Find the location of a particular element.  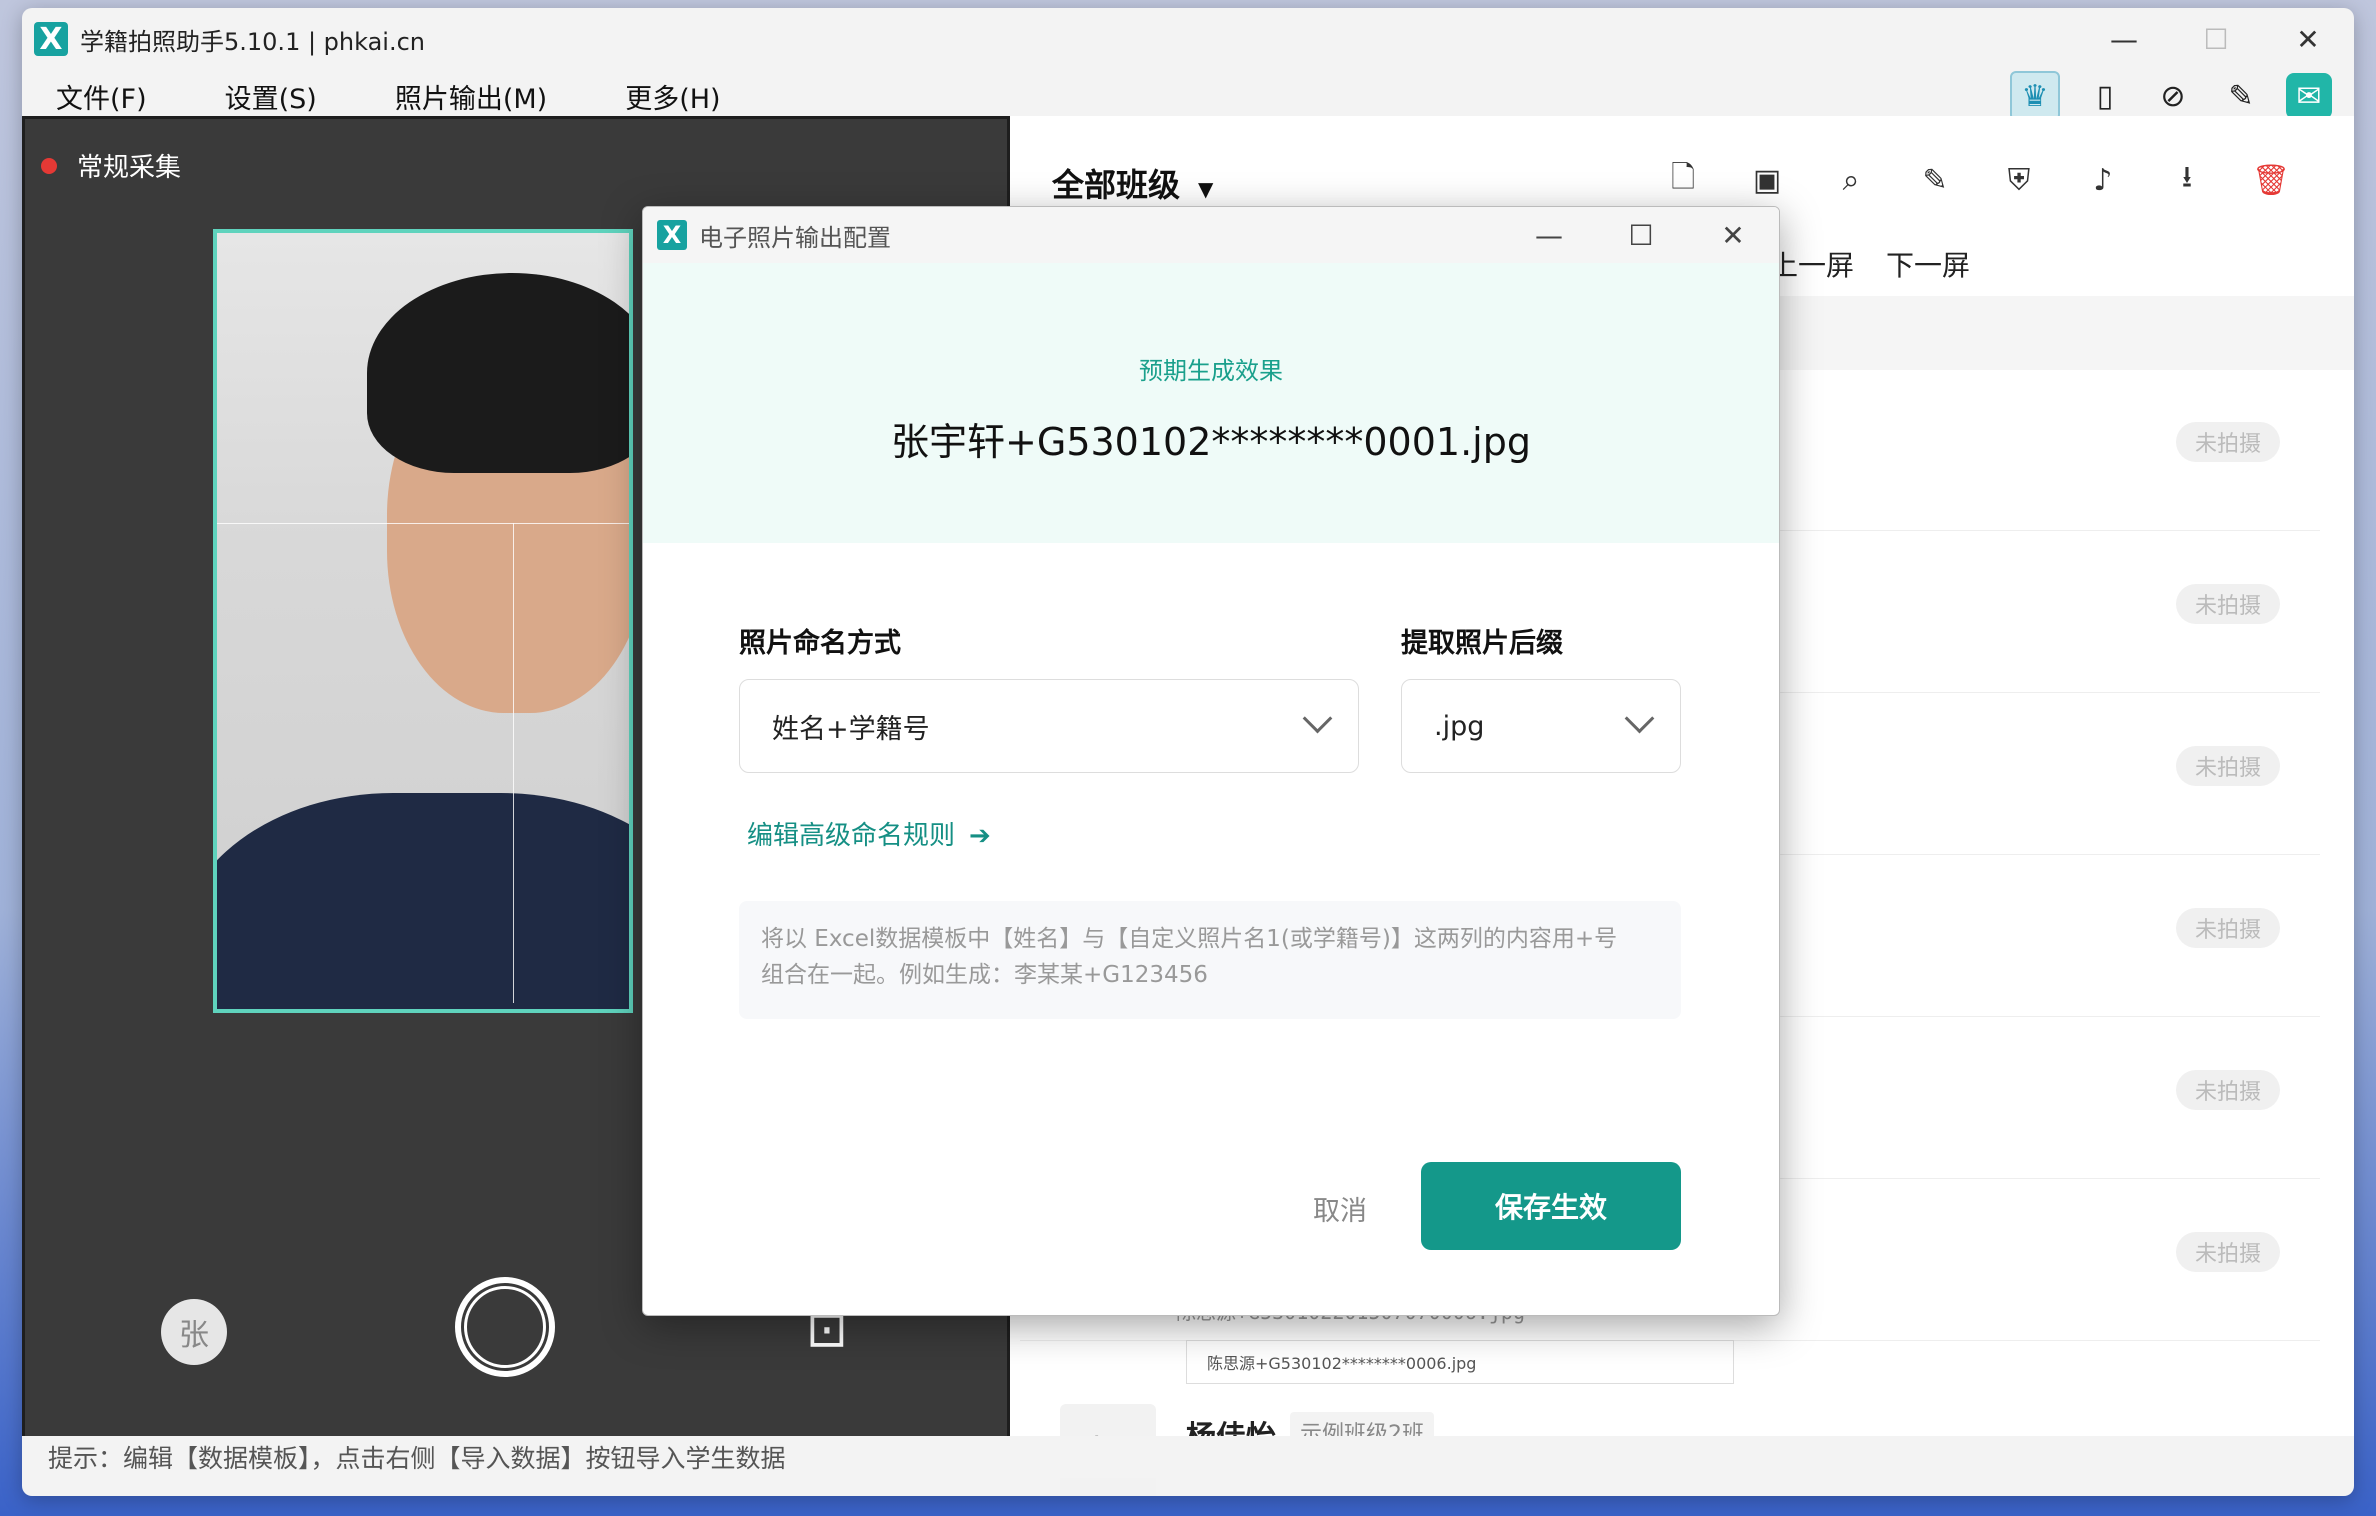

student-avatar-button: 张 is located at coordinates (194, 1332).